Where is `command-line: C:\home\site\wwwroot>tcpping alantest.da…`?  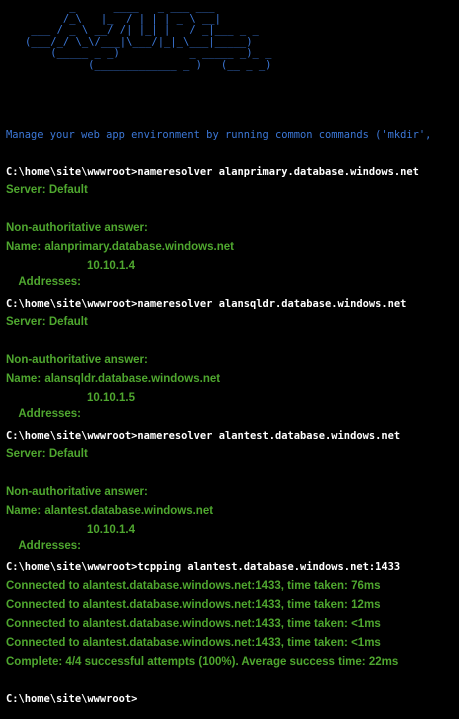 command-line: C:\home\site\wwwroot>tcpping alantest.da… is located at coordinates (203, 567).